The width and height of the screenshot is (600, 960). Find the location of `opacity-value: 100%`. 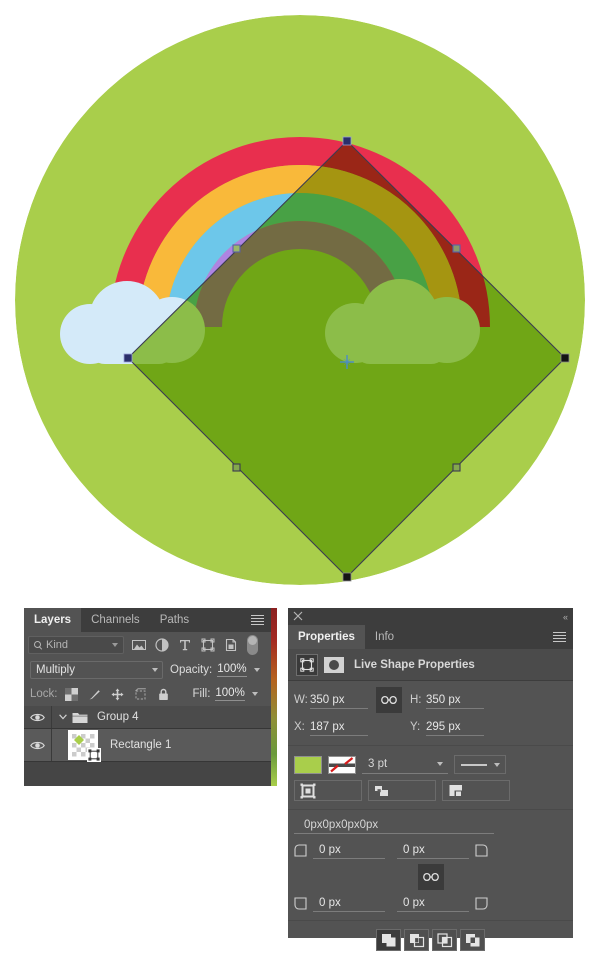

opacity-value: 100% is located at coordinates (232, 670).